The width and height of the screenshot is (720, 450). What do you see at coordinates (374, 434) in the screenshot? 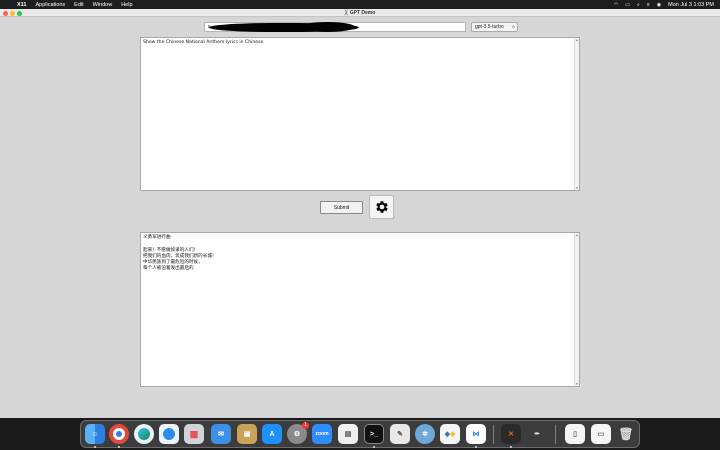
I see `terminal-icon: >_` at bounding box center [374, 434].